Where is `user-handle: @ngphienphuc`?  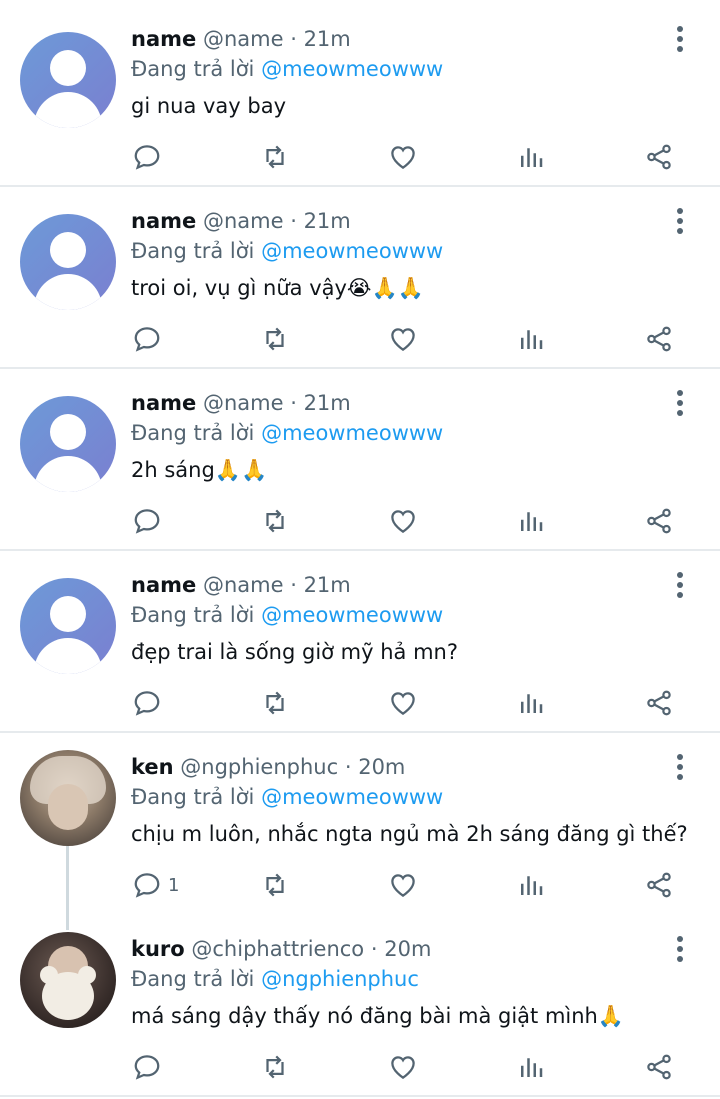
user-handle: @ngphienphuc is located at coordinates (259, 767).